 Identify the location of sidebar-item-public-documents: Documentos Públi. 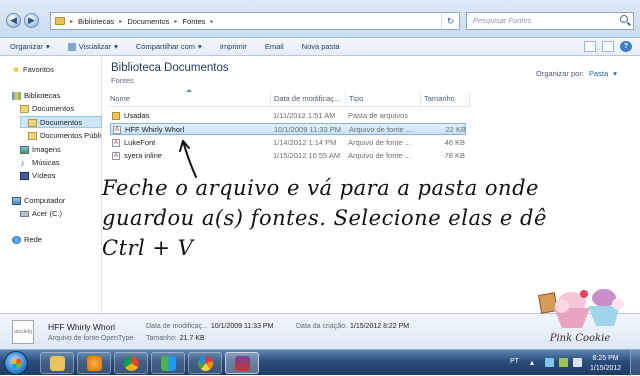
(64, 135).